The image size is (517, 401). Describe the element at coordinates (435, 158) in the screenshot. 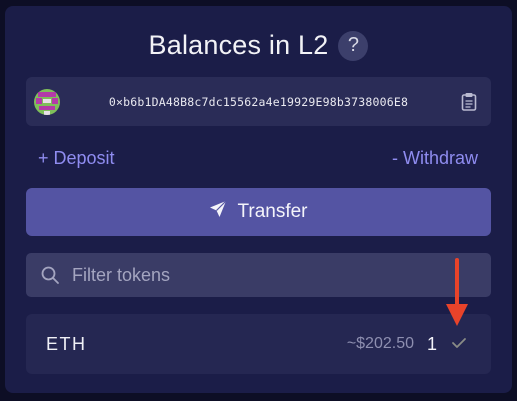

I see `withdraw-link: - Withdraw` at that location.